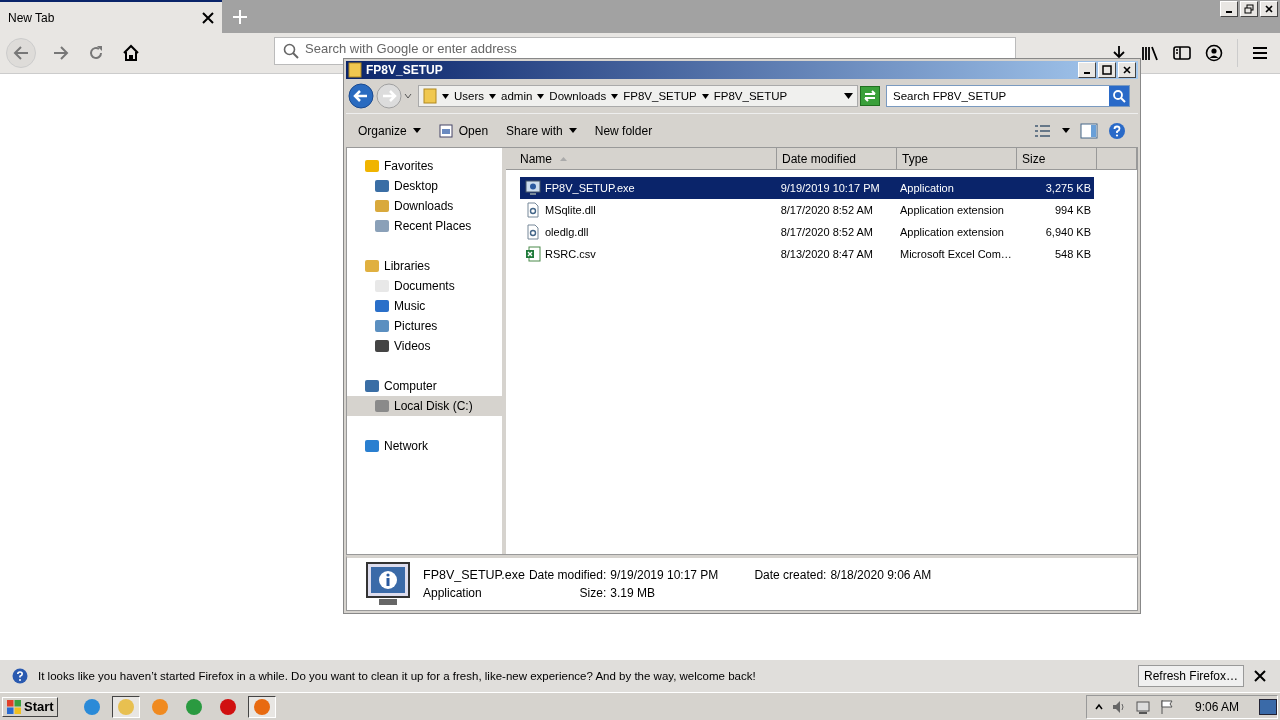 The width and height of the screenshot is (1280, 720). What do you see at coordinates (1119, 96) in the screenshot?
I see `search-button` at bounding box center [1119, 96].